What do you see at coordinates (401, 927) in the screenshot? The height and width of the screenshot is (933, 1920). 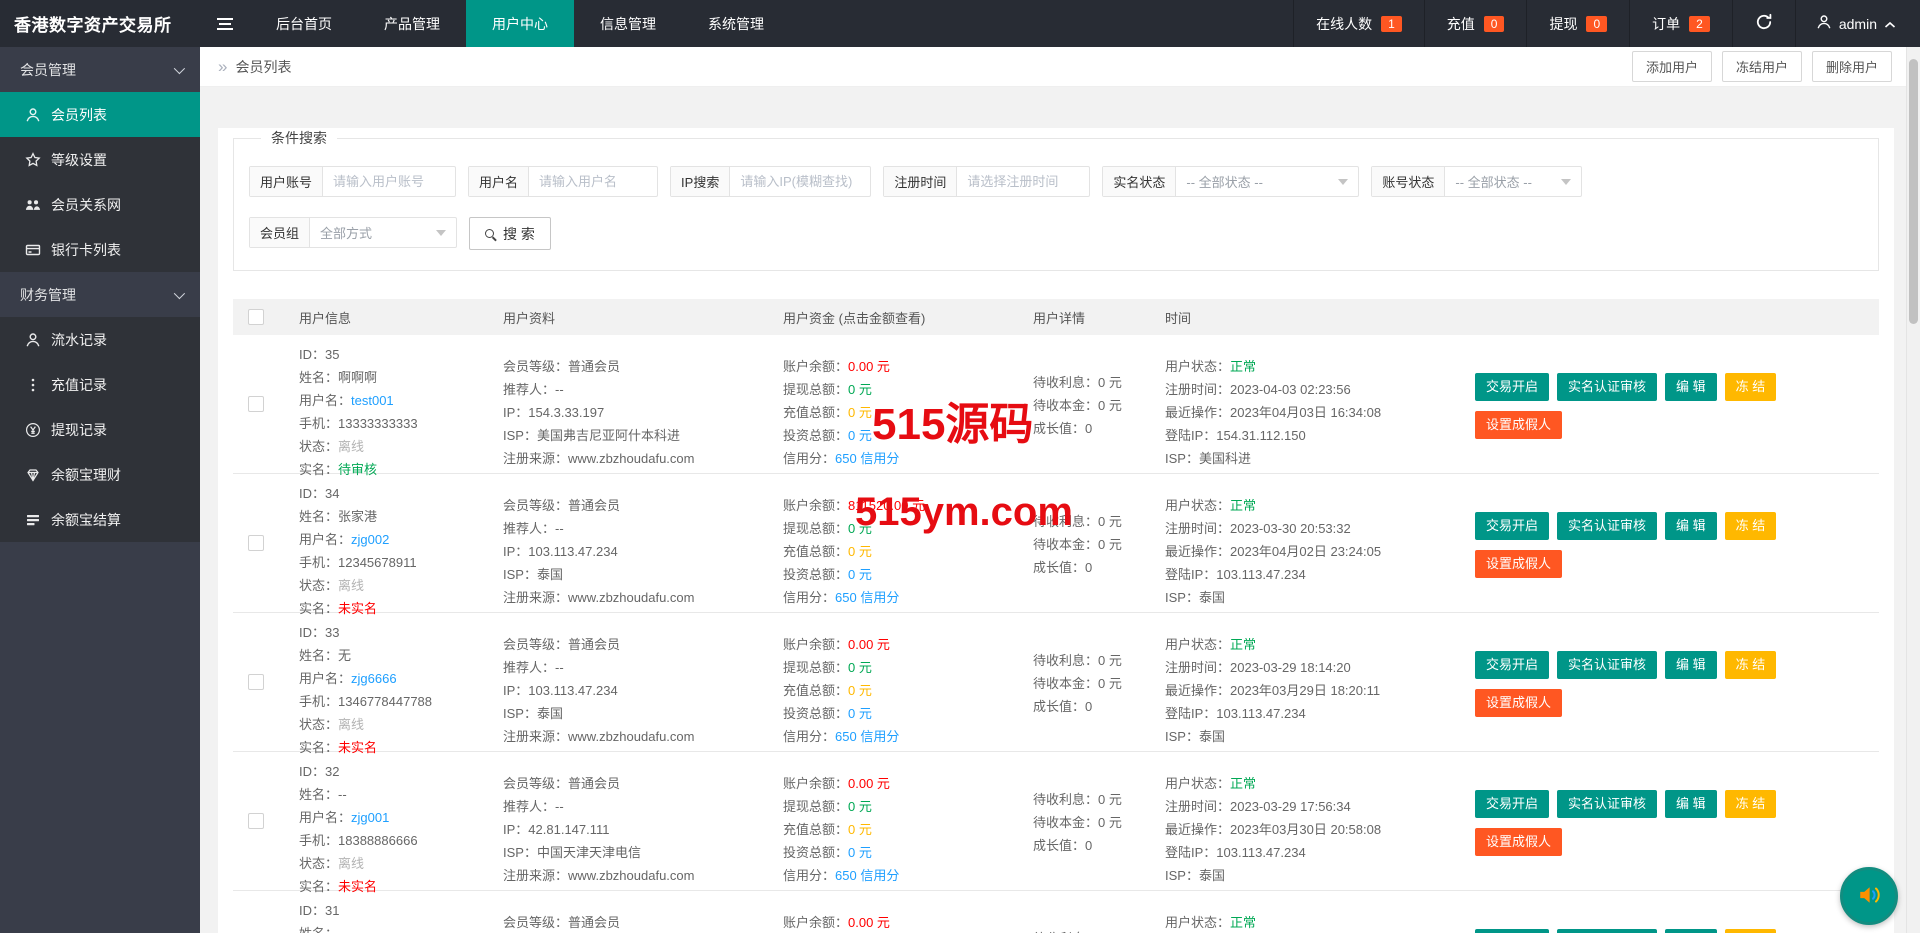 I see `info-name: 姓名：--` at bounding box center [401, 927].